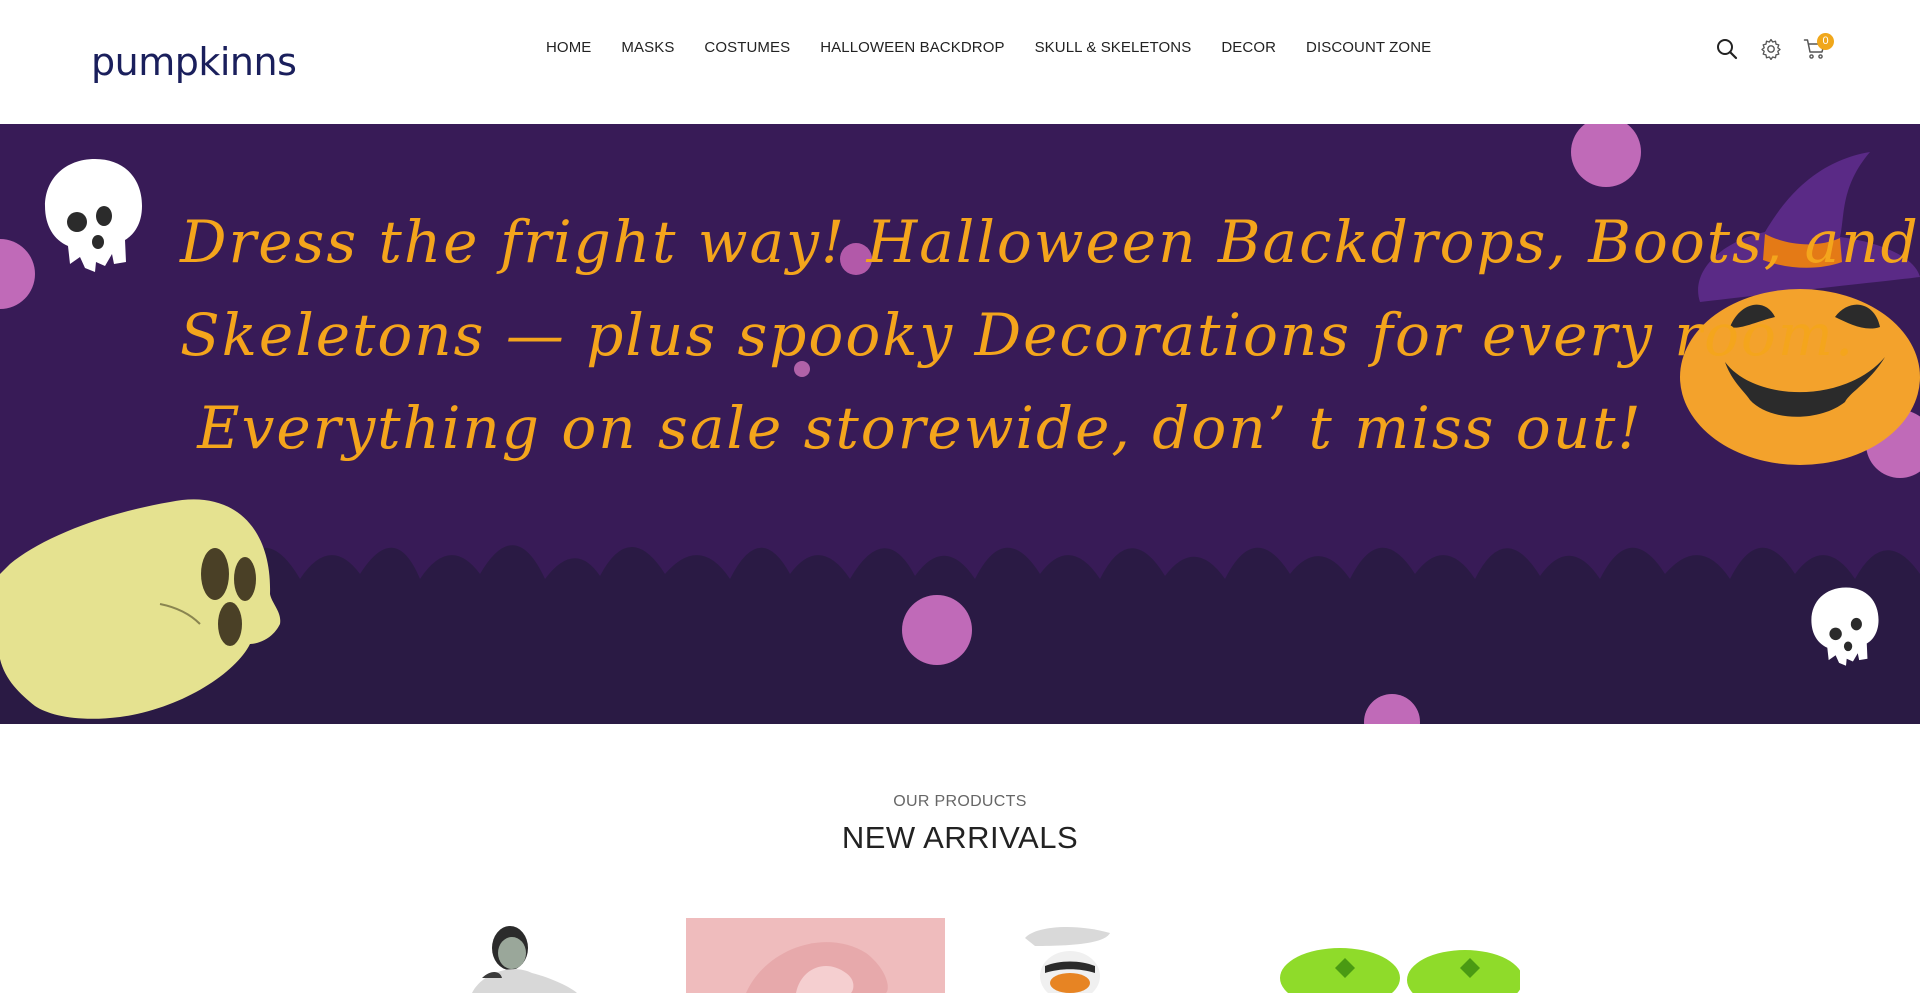 This screenshot has width=1920, height=993. Describe the element at coordinates (647, 47) in the screenshot. I see `nav-masks: MASKS` at that location.